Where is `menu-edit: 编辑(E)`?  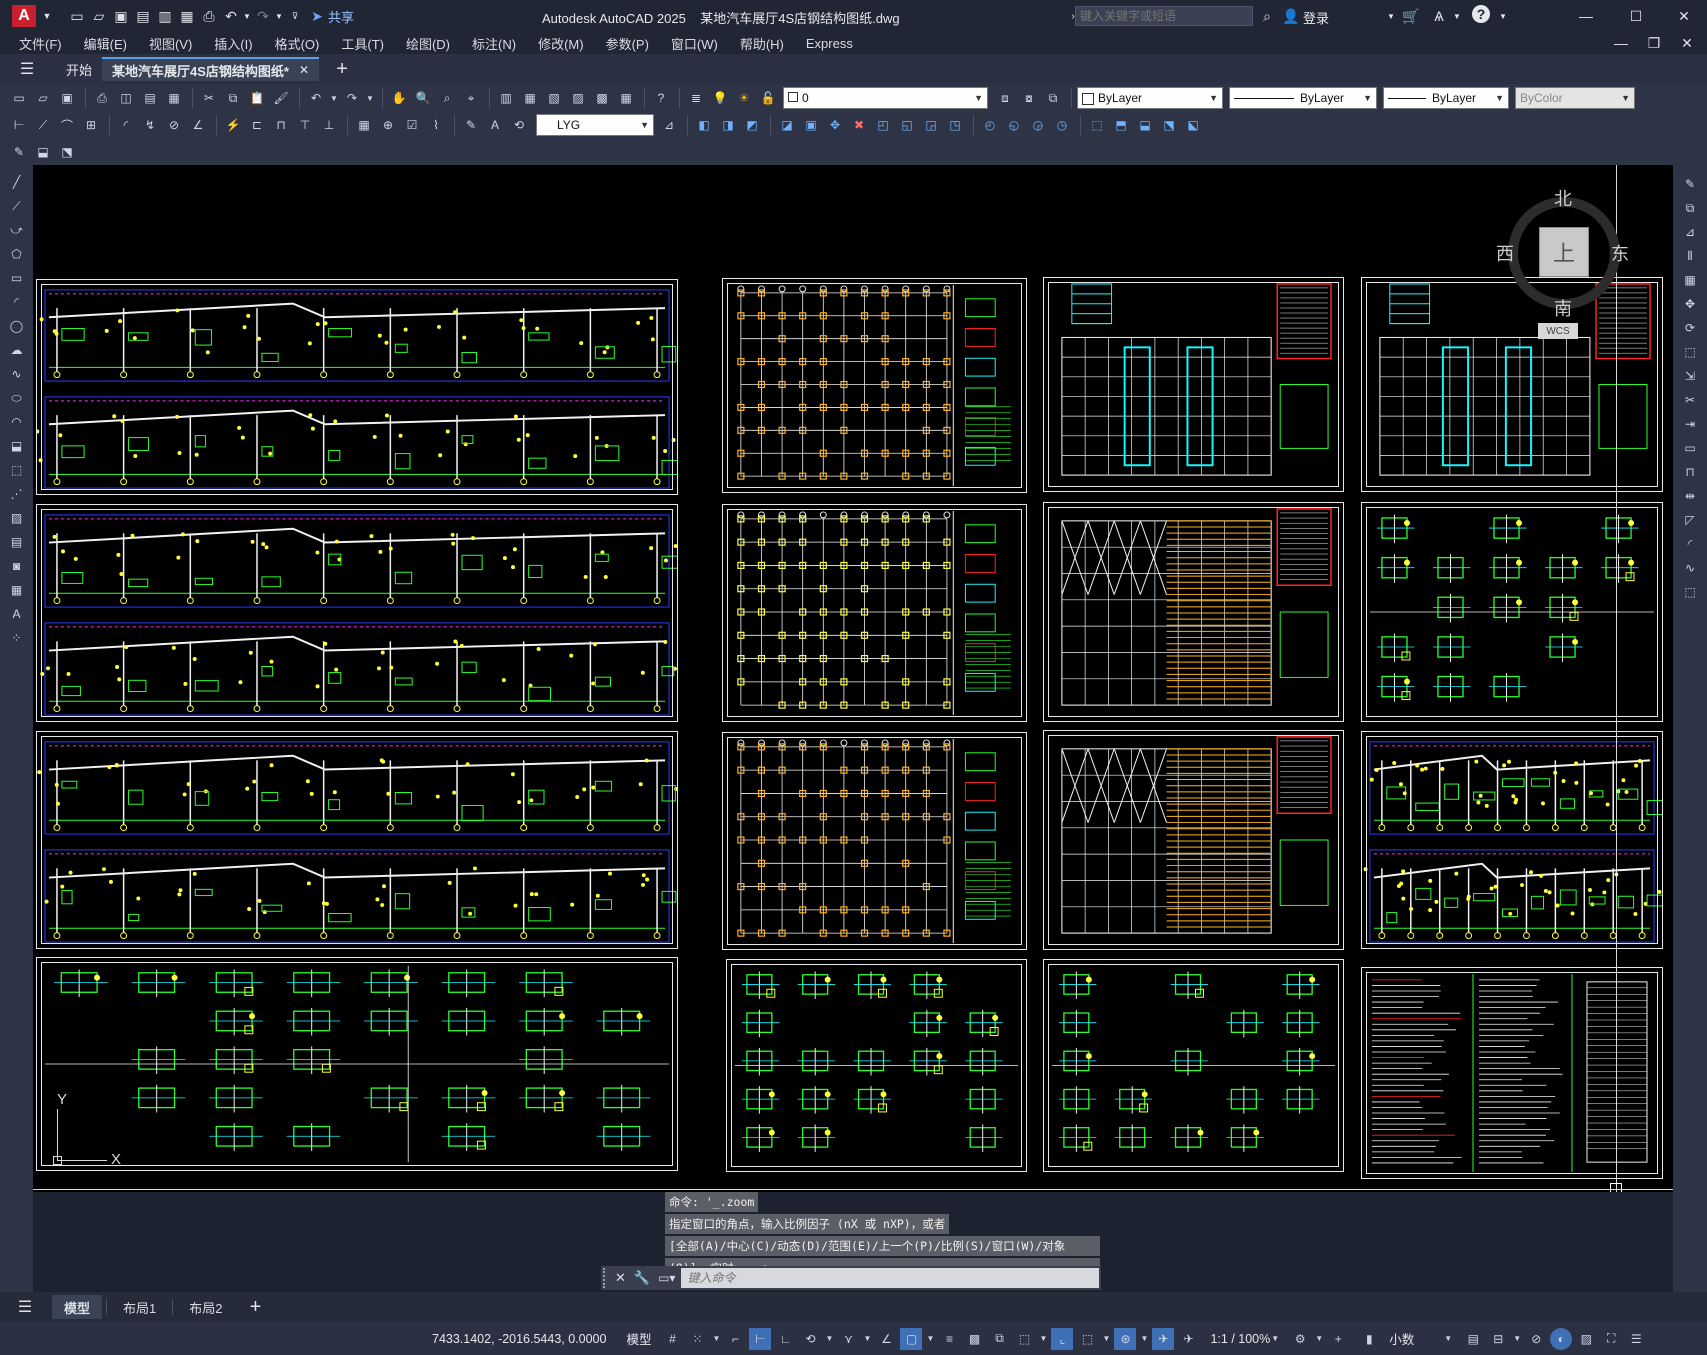 menu-edit: 编辑(E) is located at coordinates (105, 43).